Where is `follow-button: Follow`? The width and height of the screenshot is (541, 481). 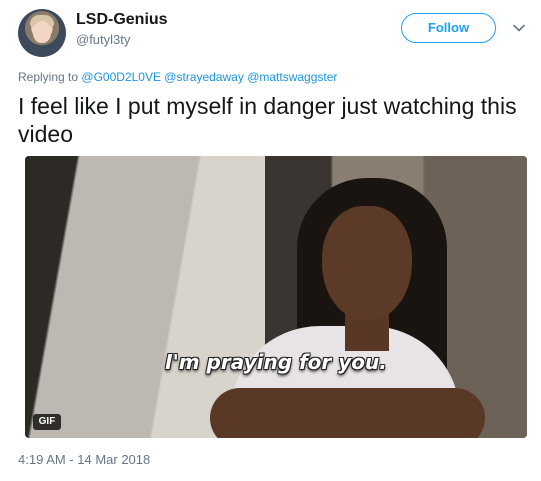 follow-button: Follow is located at coordinates (448, 28).